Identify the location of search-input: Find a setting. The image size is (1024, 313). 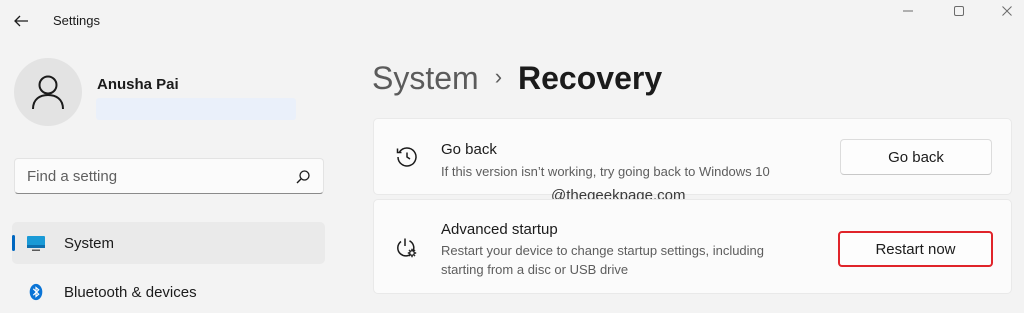
(72, 176).